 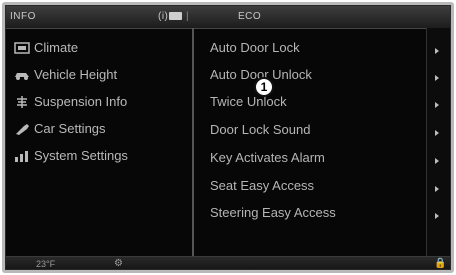 What do you see at coordinates (118, 263) in the screenshot?
I see `gear-icon: ⚙` at bounding box center [118, 263].